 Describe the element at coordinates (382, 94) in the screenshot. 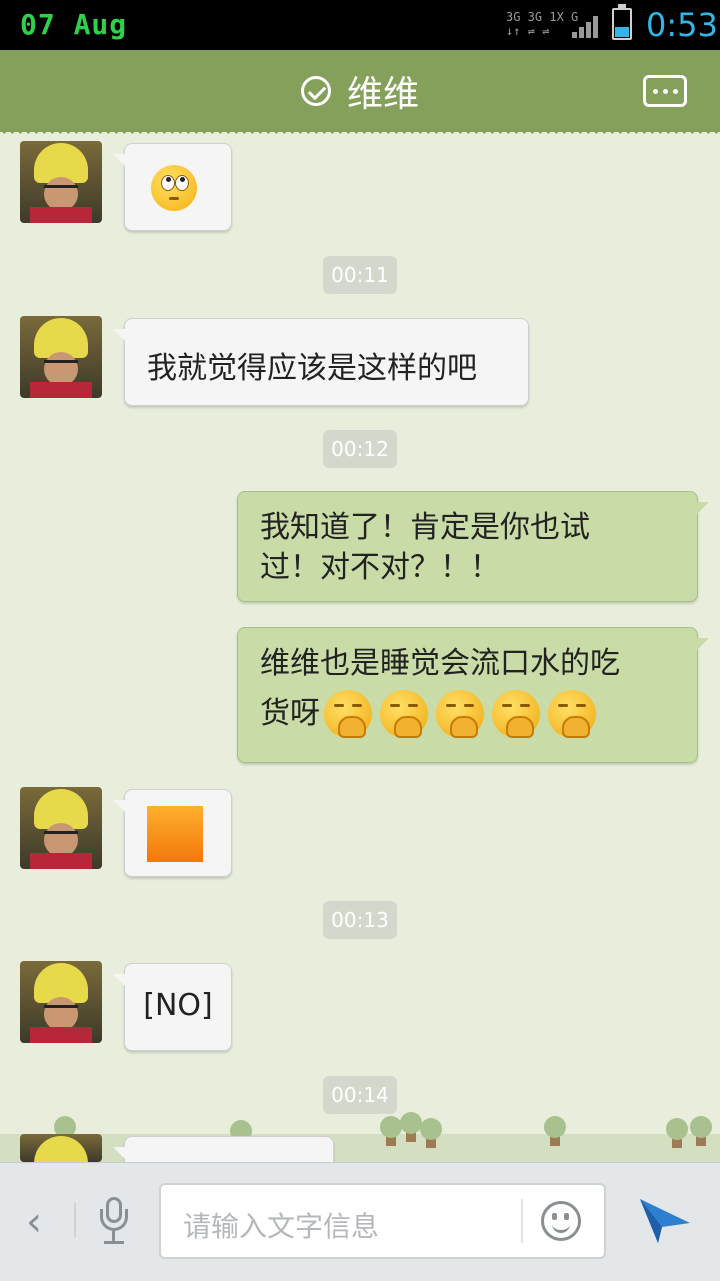

I see `chat-title: 维维` at that location.